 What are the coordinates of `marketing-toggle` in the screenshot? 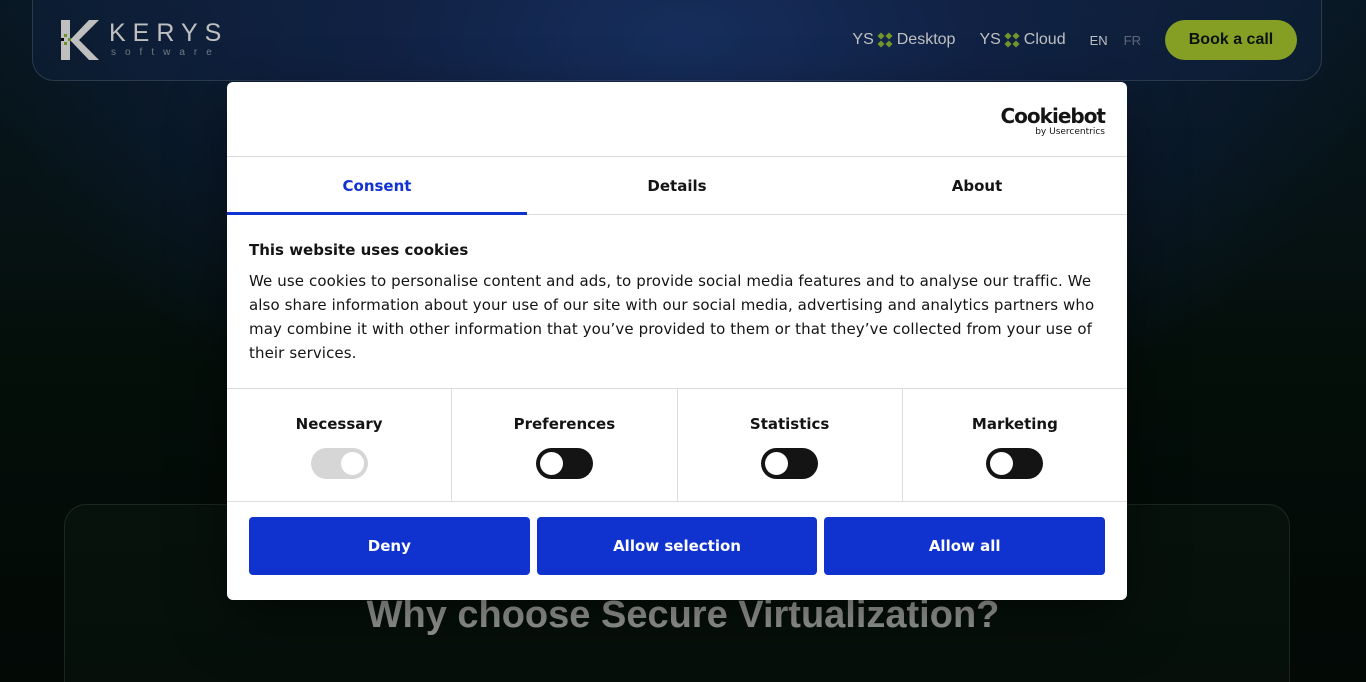 It's located at (1015, 463).